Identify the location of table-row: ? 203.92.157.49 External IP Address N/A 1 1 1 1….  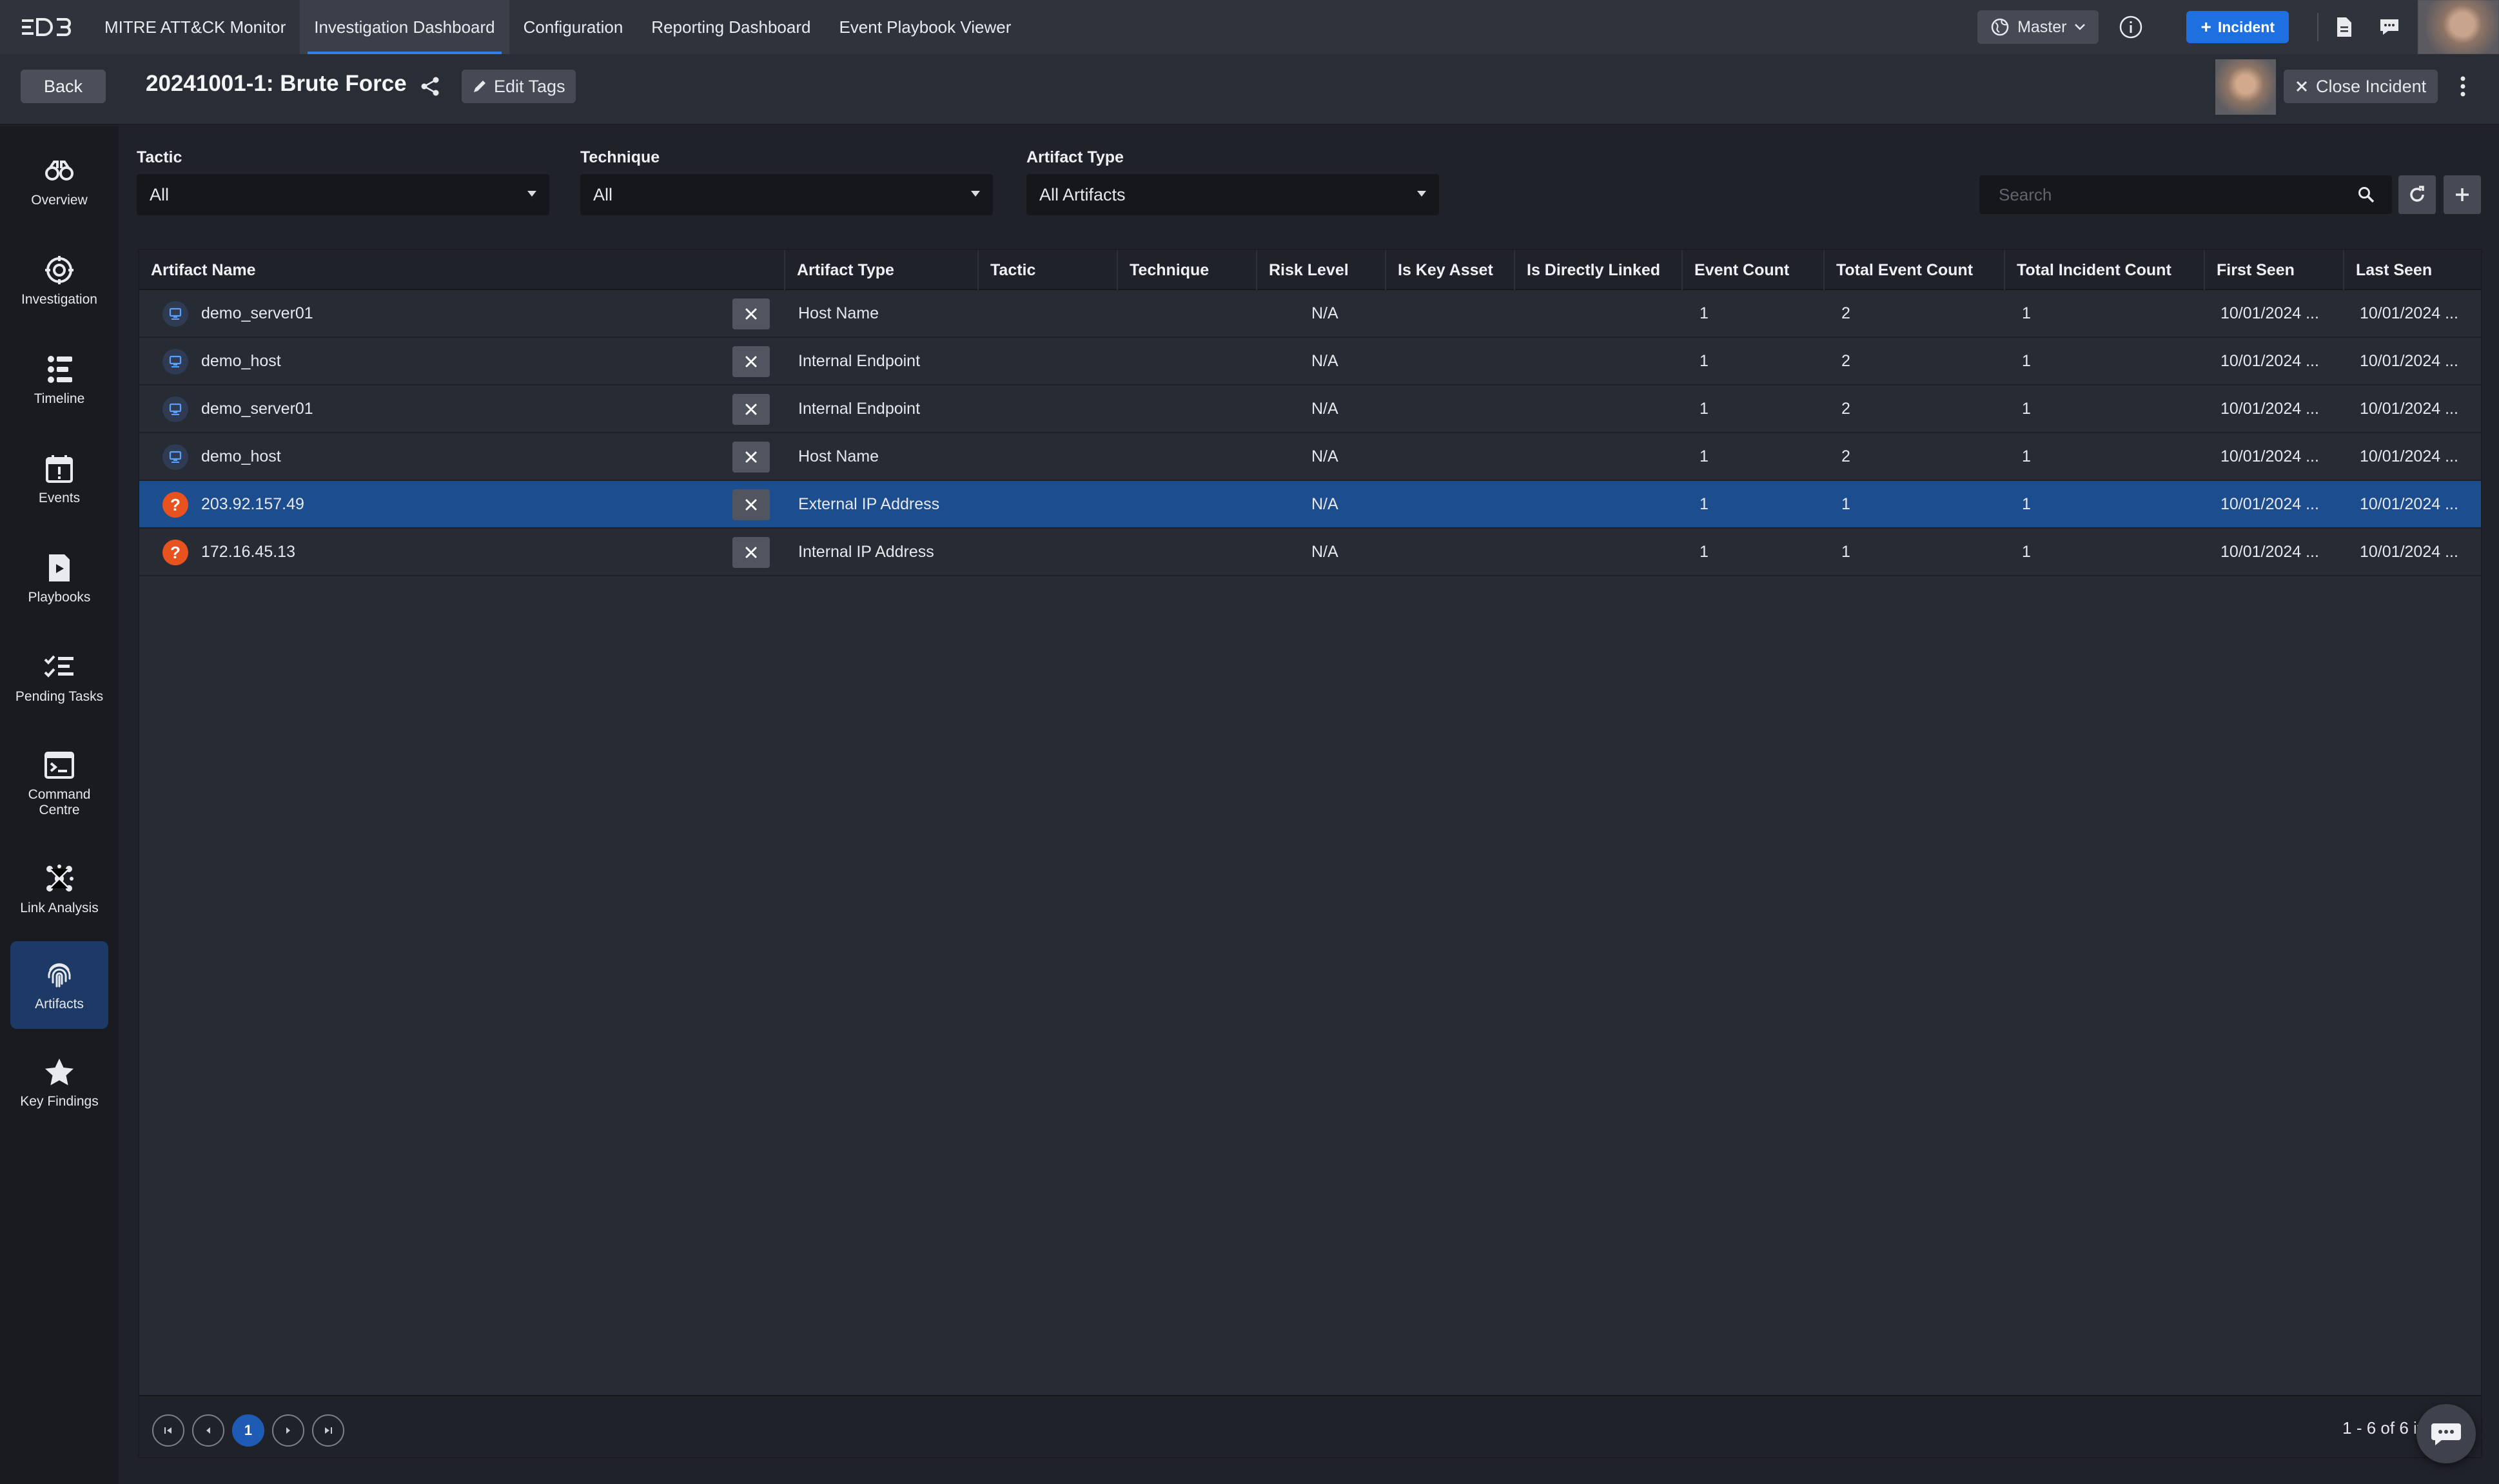
(1310, 505).